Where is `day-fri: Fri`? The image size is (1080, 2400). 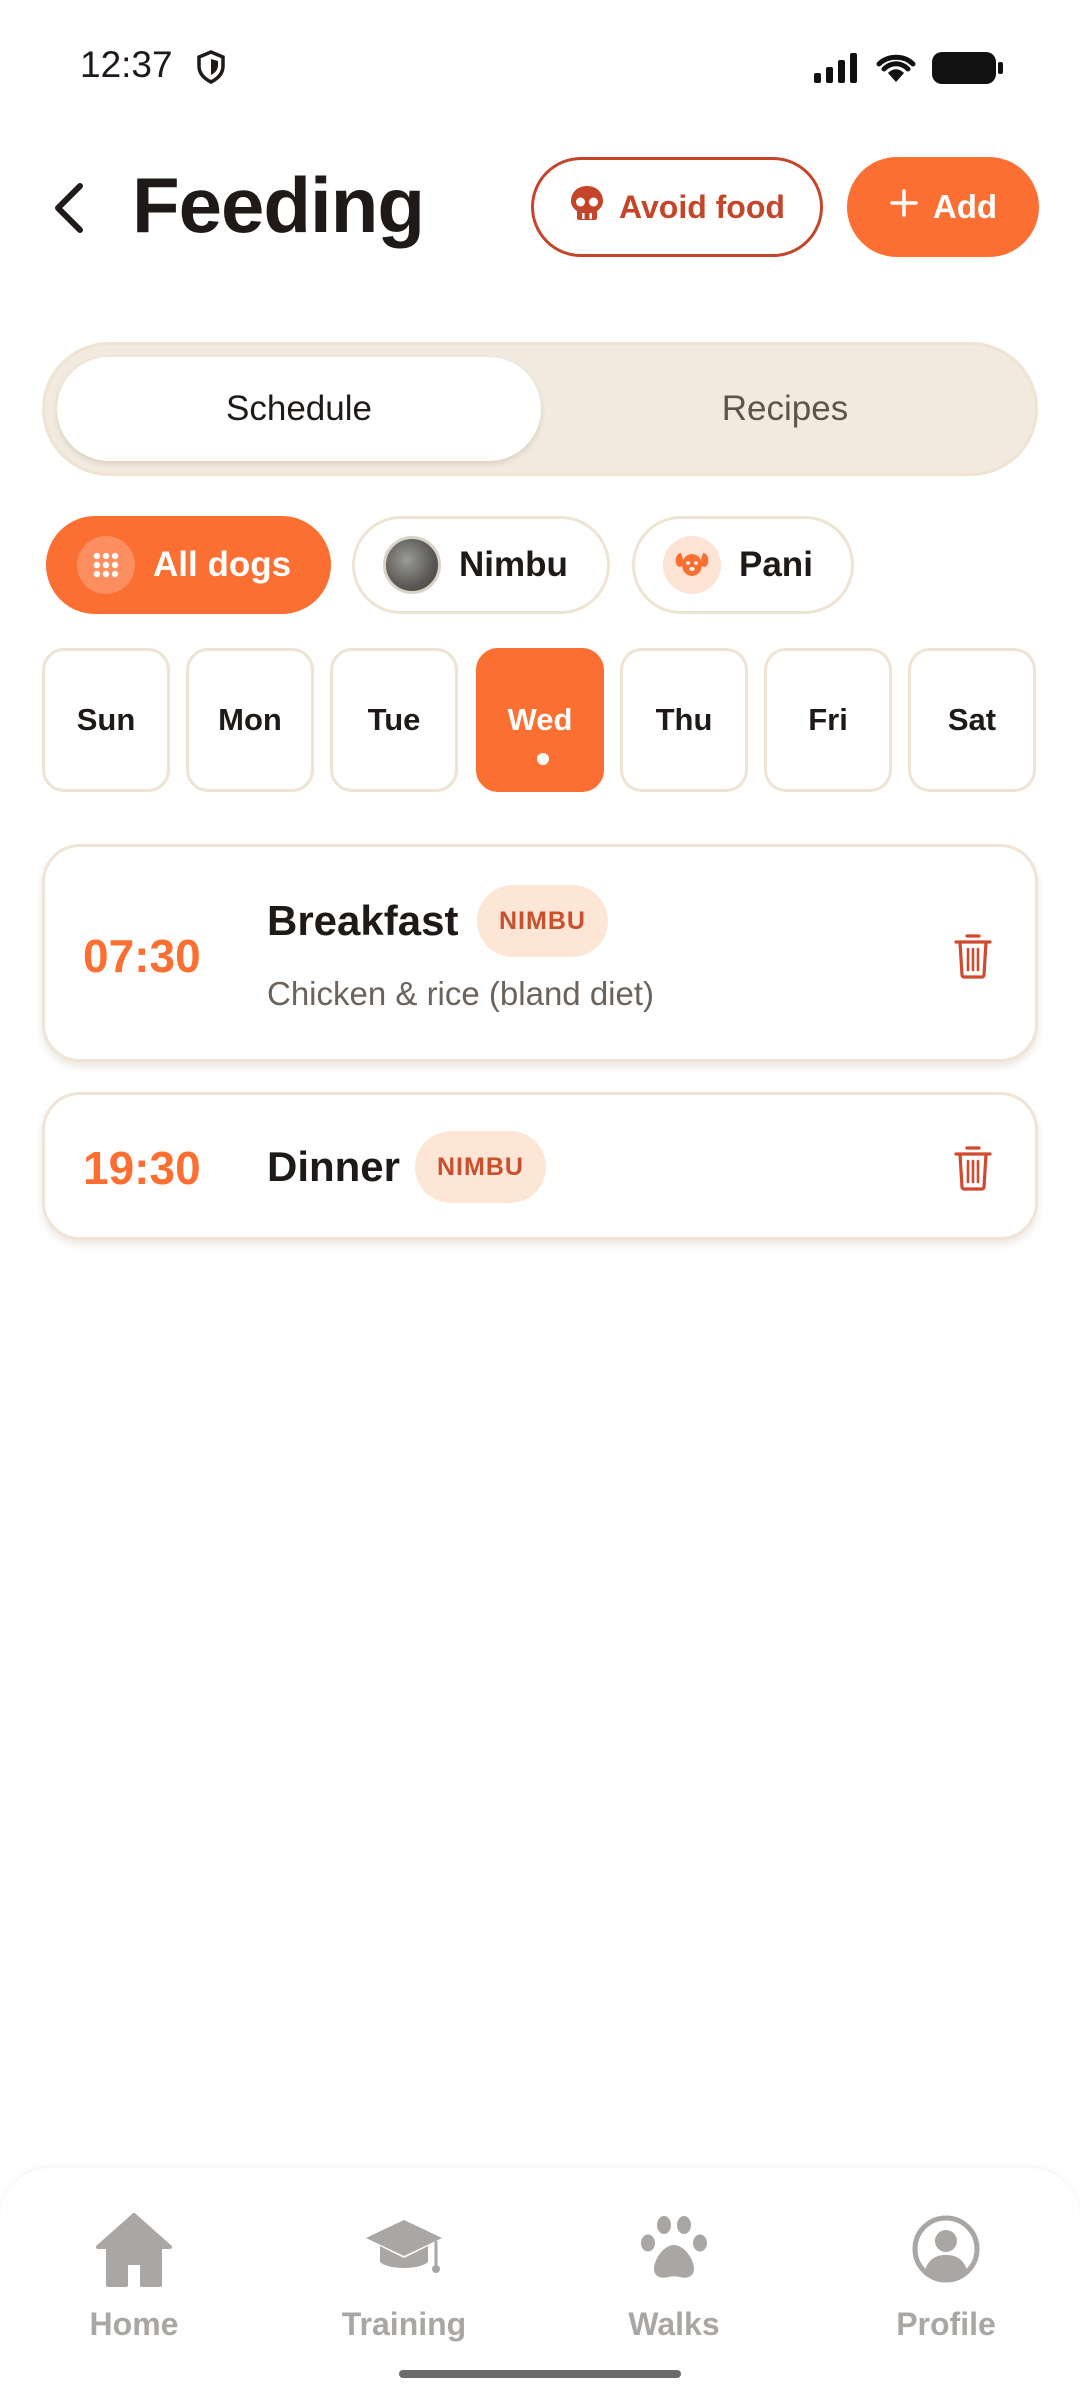
day-fri: Fri is located at coordinates (828, 720).